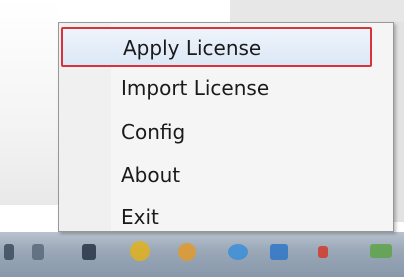  What do you see at coordinates (256, 175) in the screenshot?
I see `menu-item-about: About` at bounding box center [256, 175].